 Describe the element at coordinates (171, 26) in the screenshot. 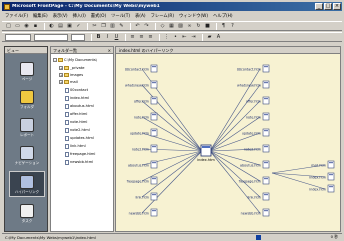

I see `table-icon: ▦` at that location.